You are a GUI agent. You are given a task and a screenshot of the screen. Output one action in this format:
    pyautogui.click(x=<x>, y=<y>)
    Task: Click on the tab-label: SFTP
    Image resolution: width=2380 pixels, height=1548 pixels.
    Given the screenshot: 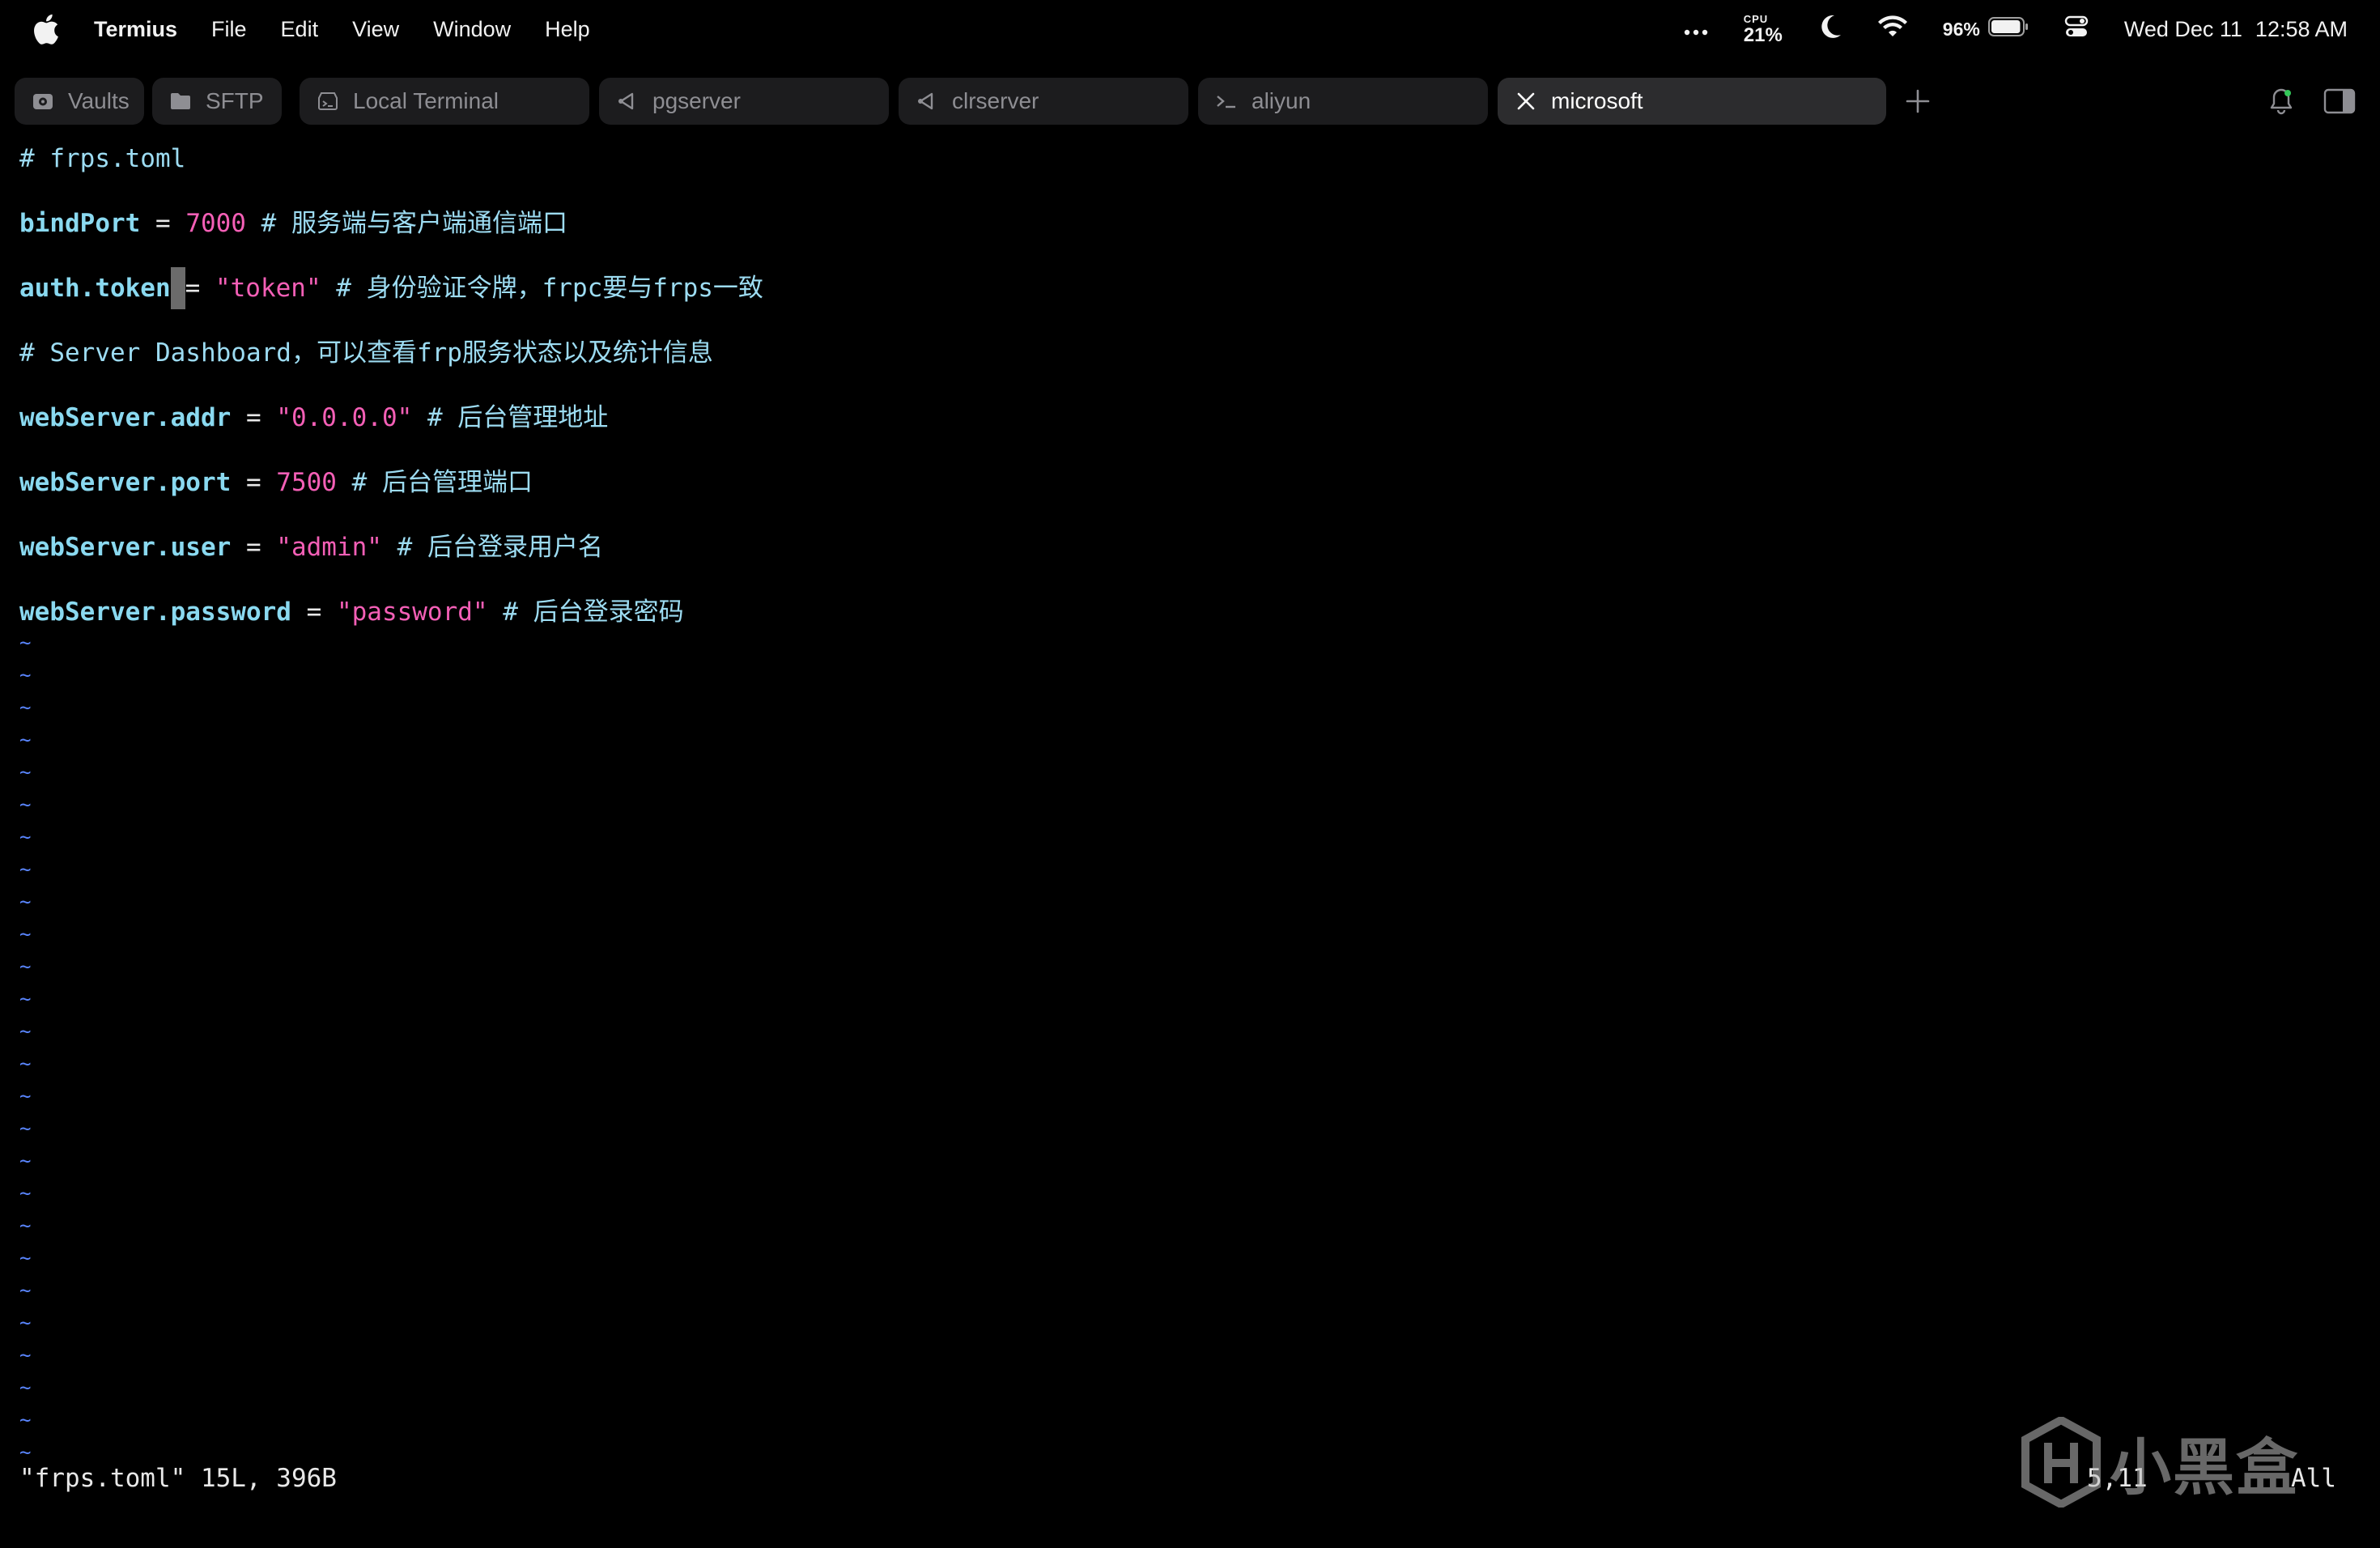 What is the action you would take?
    pyautogui.click(x=235, y=100)
    